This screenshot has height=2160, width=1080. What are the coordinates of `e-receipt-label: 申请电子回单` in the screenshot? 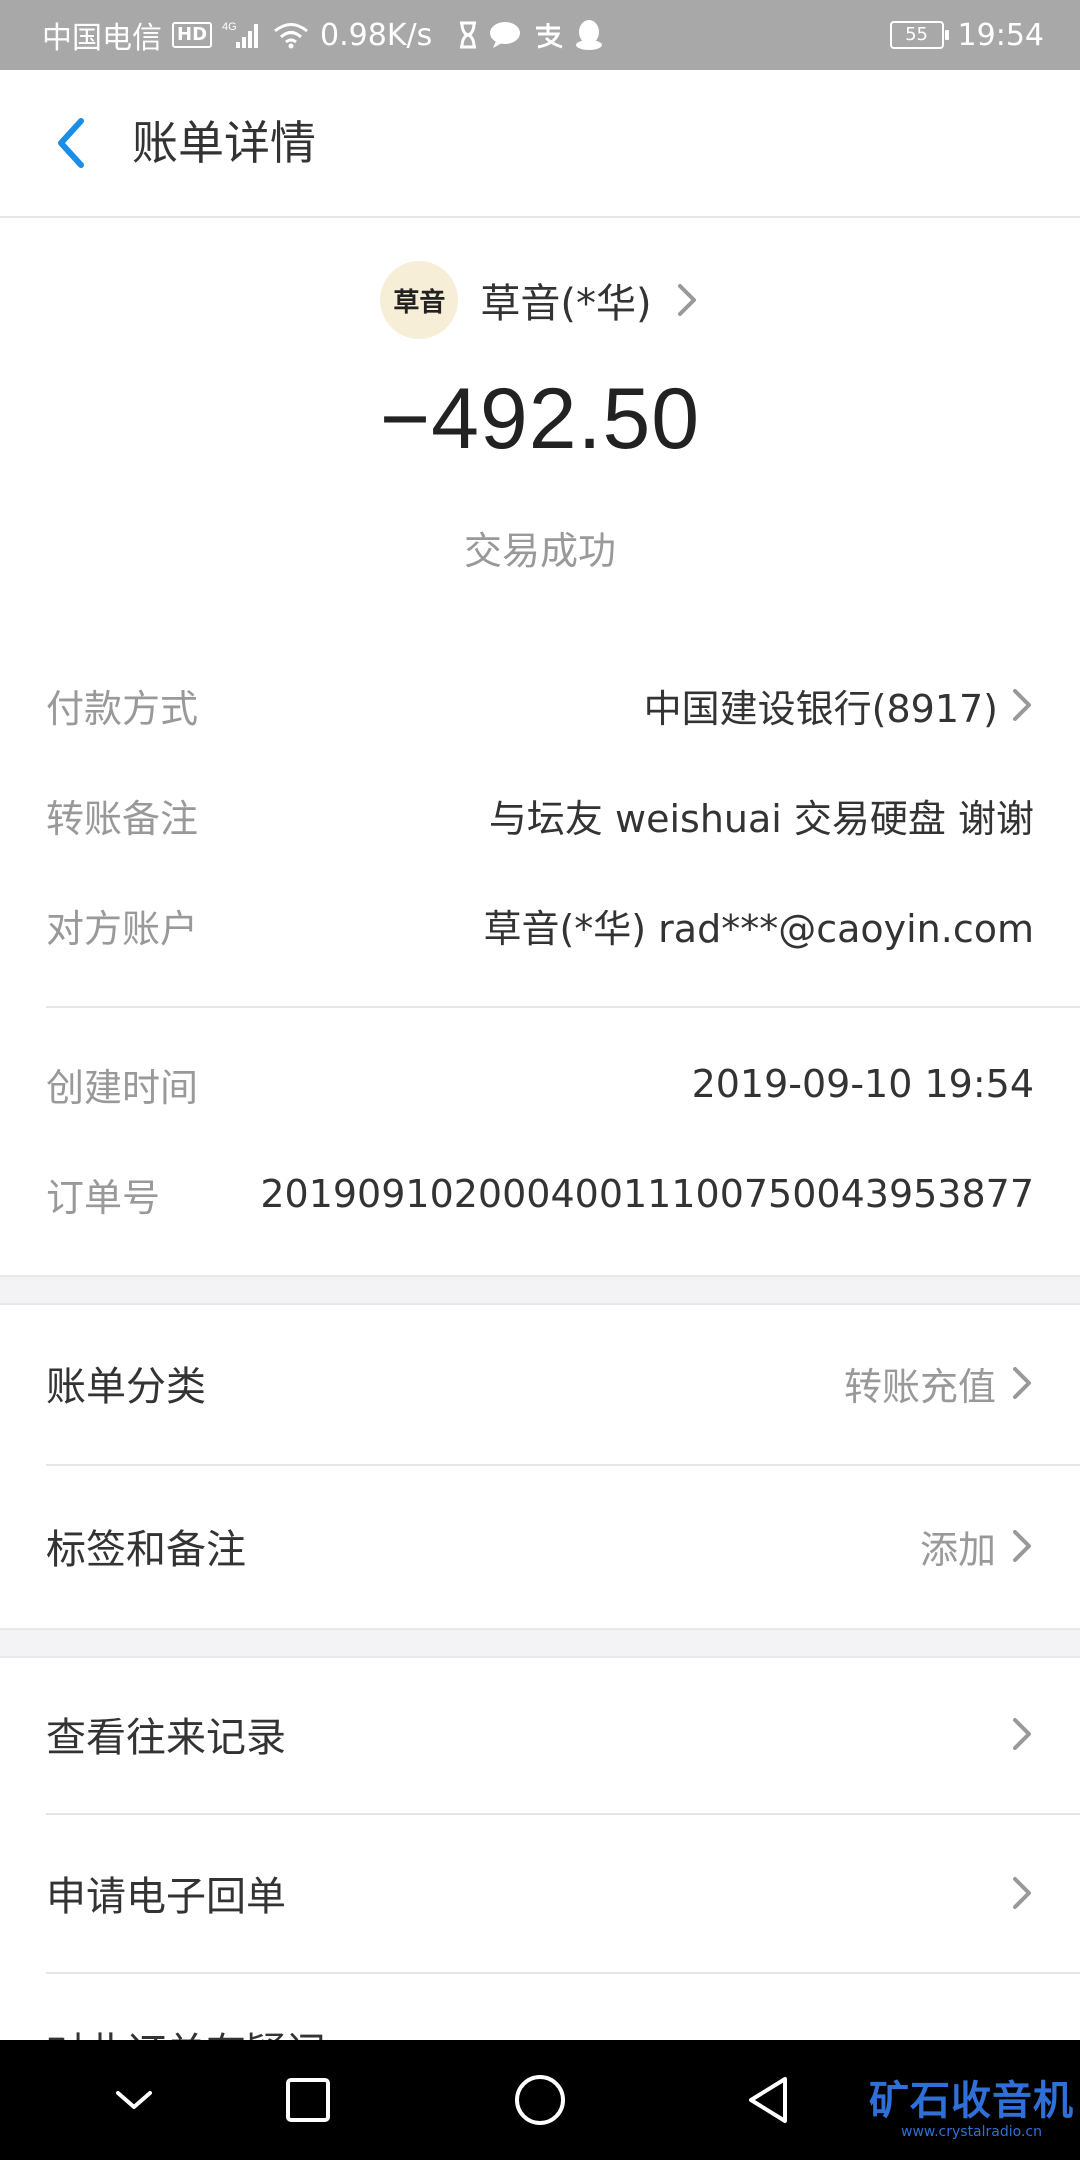 It's located at (166, 1897).